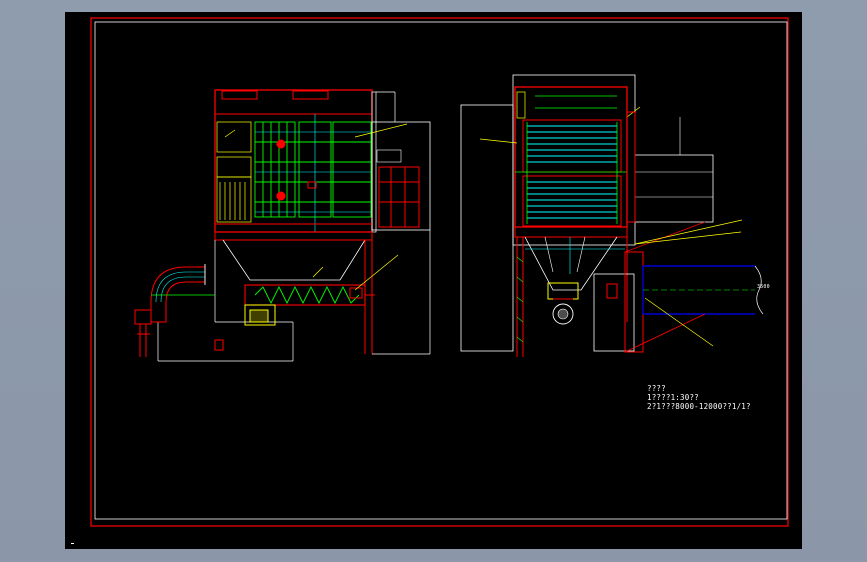  I want to click on note-line-1: ????, so click(656, 388).